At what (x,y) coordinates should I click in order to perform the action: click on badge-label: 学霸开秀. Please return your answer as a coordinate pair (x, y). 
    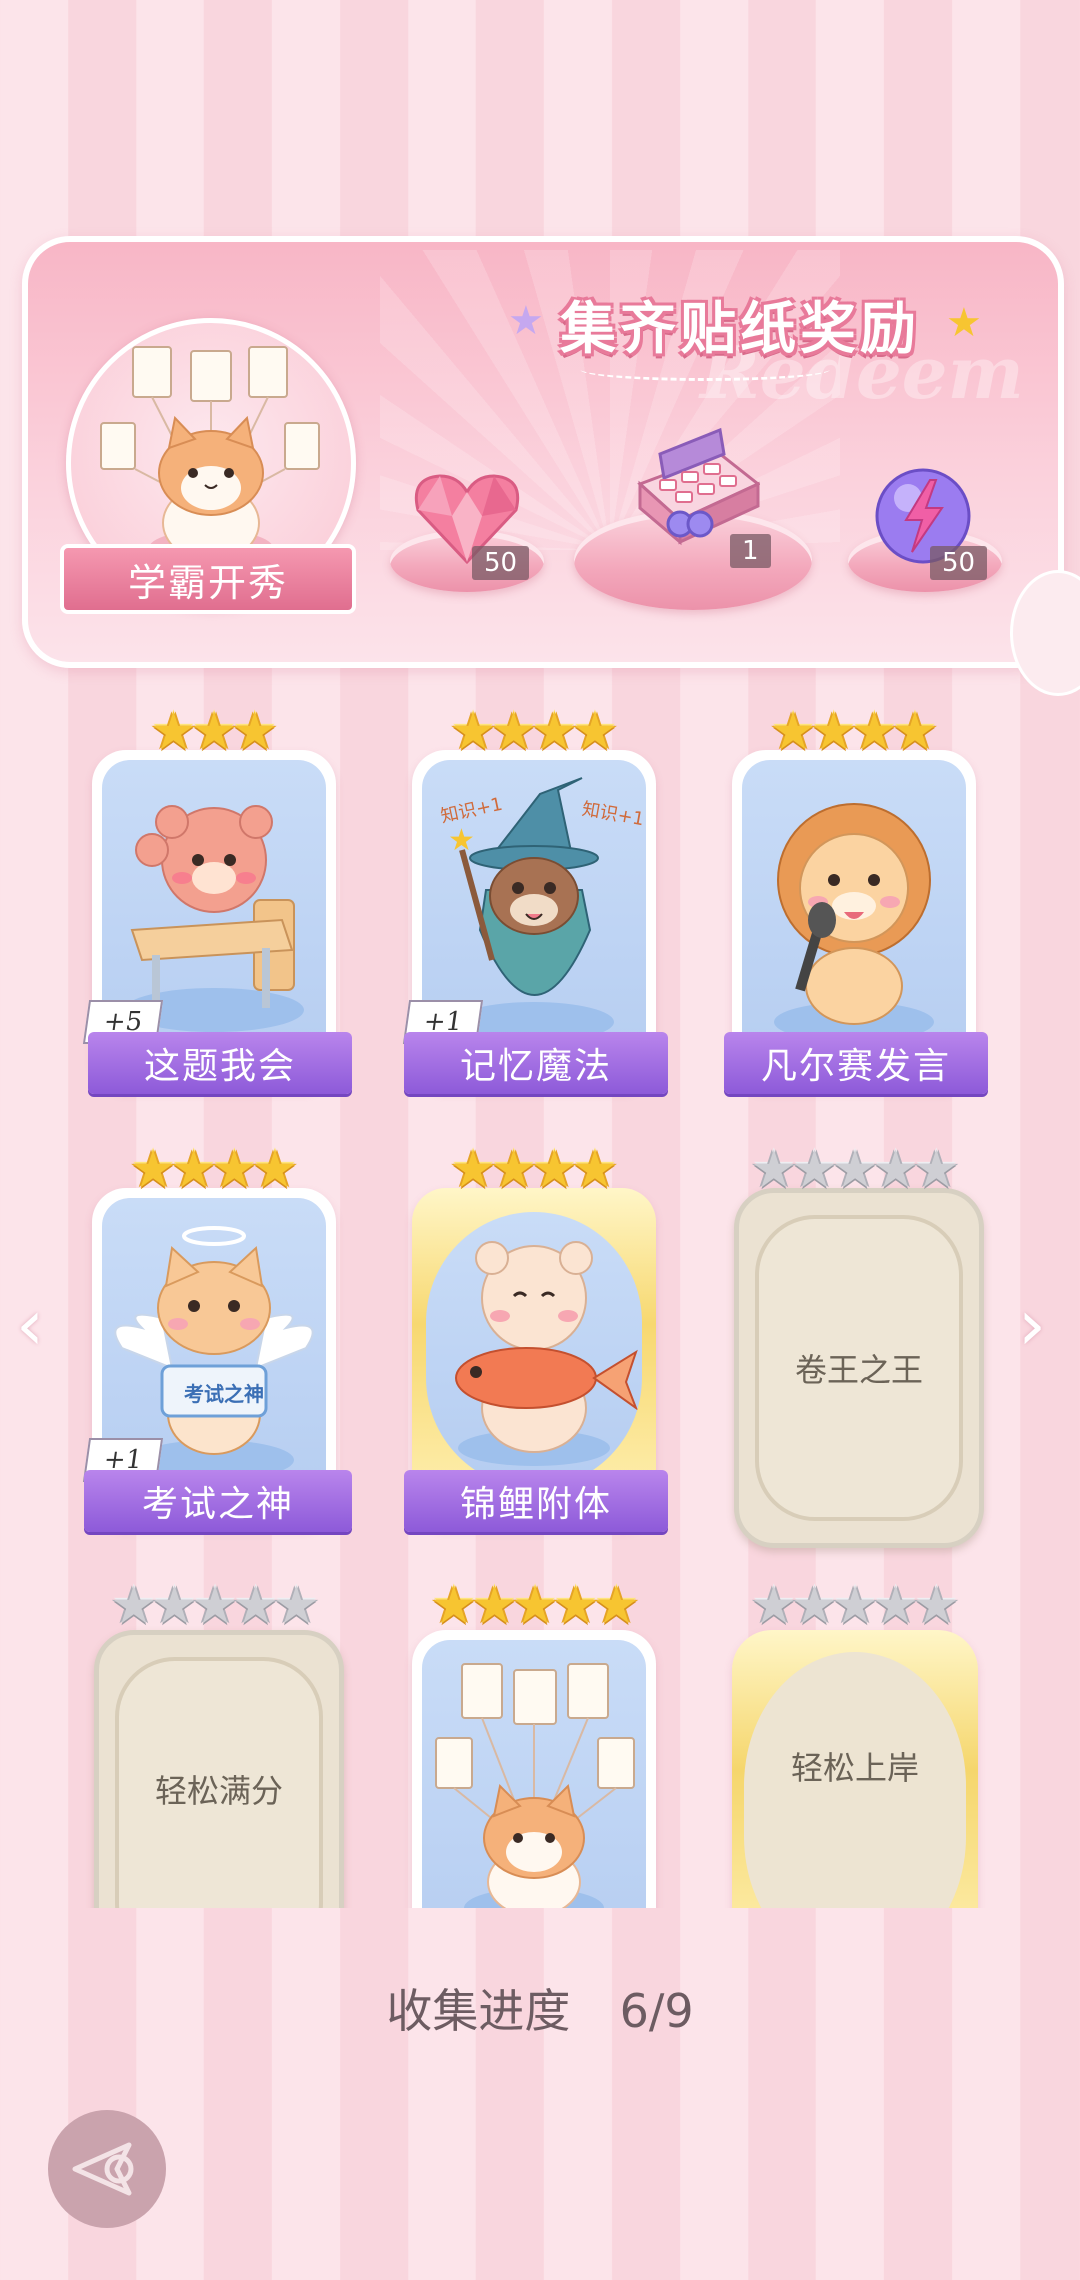
    Looking at the image, I should click on (208, 579).